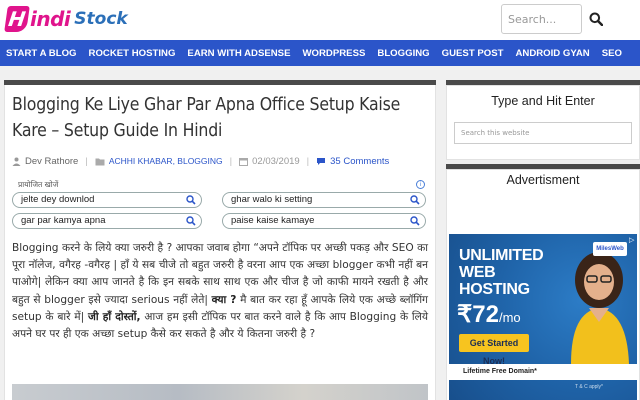 The image size is (640, 400). What do you see at coordinates (473, 53) in the screenshot?
I see `nav-item-guest-post: GUEST POST` at bounding box center [473, 53].